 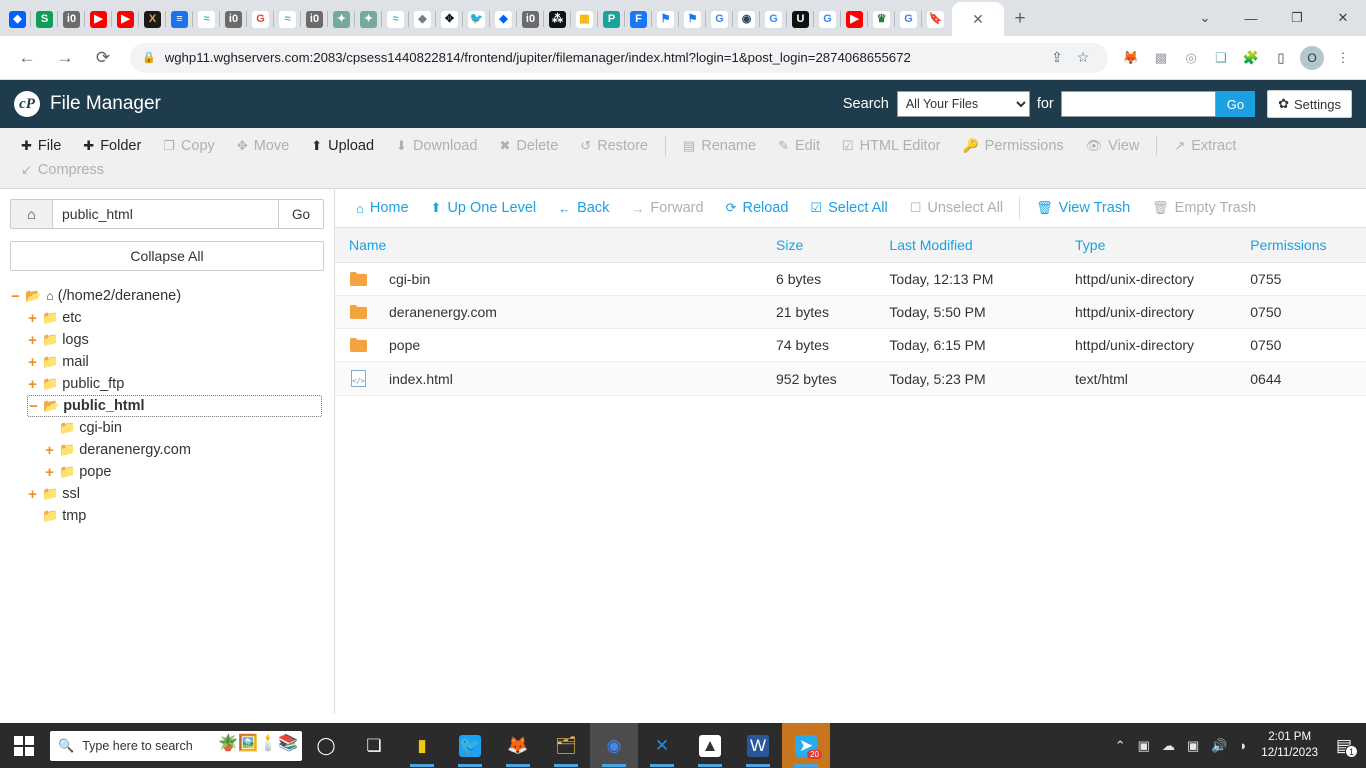 What do you see at coordinates (301, 214) in the screenshot?
I see `path-go-button: Go` at bounding box center [301, 214].